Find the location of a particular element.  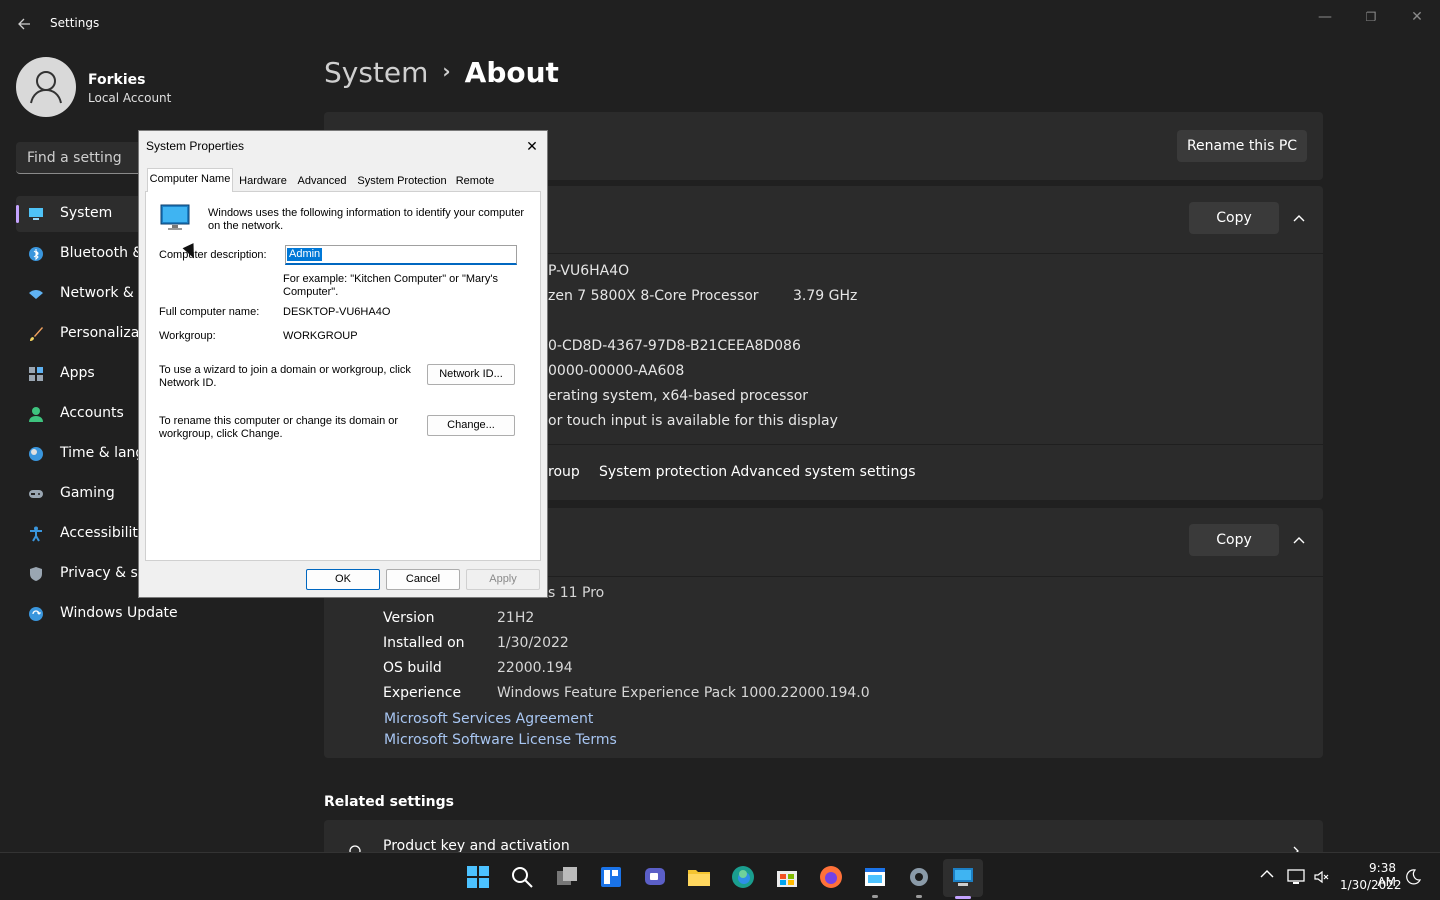

widgets-icon is located at coordinates (611, 877).